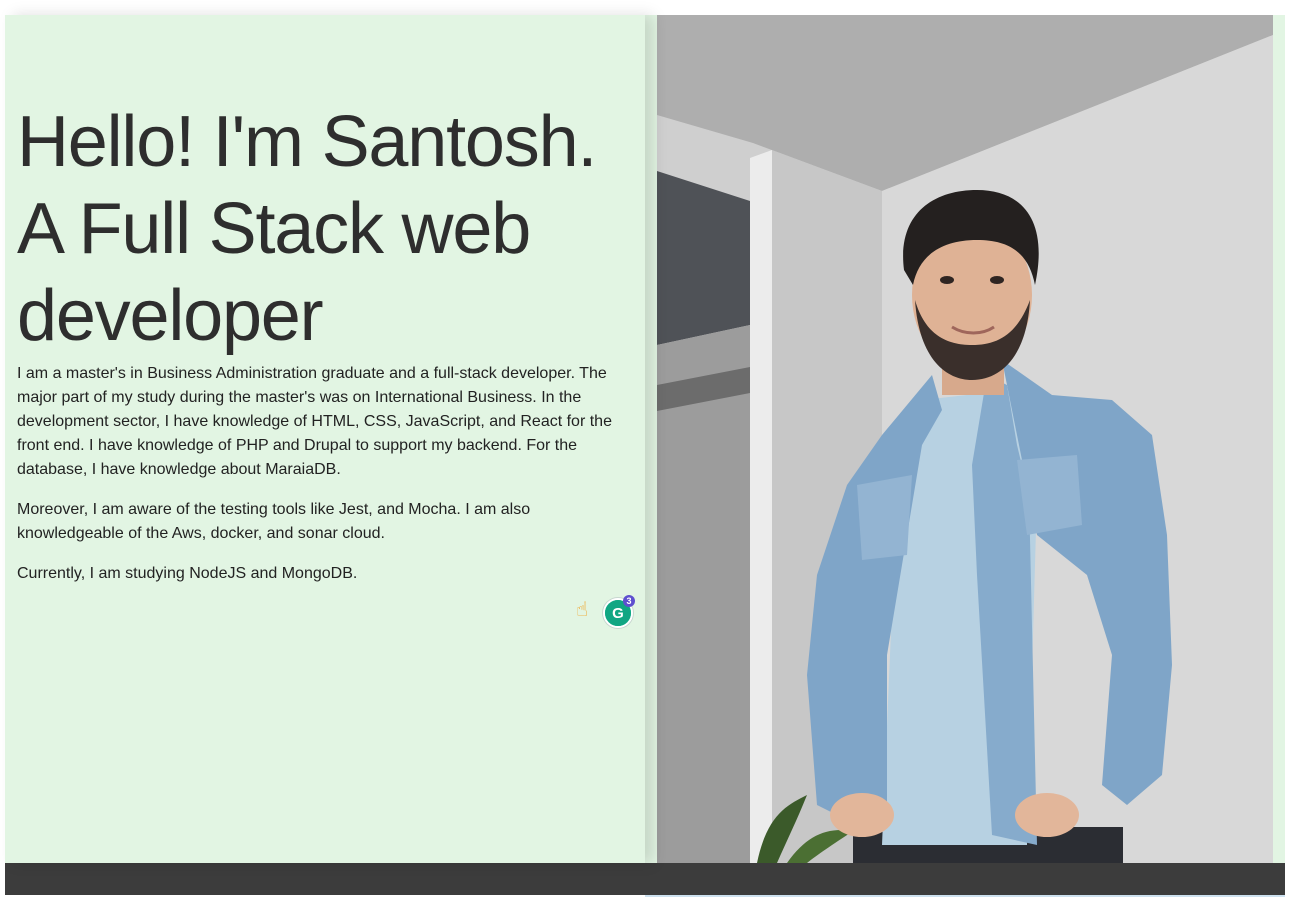 The height and width of the screenshot is (898, 1298). Describe the element at coordinates (582, 610) in the screenshot. I see `pointing-finger-icon: ☝` at that location.